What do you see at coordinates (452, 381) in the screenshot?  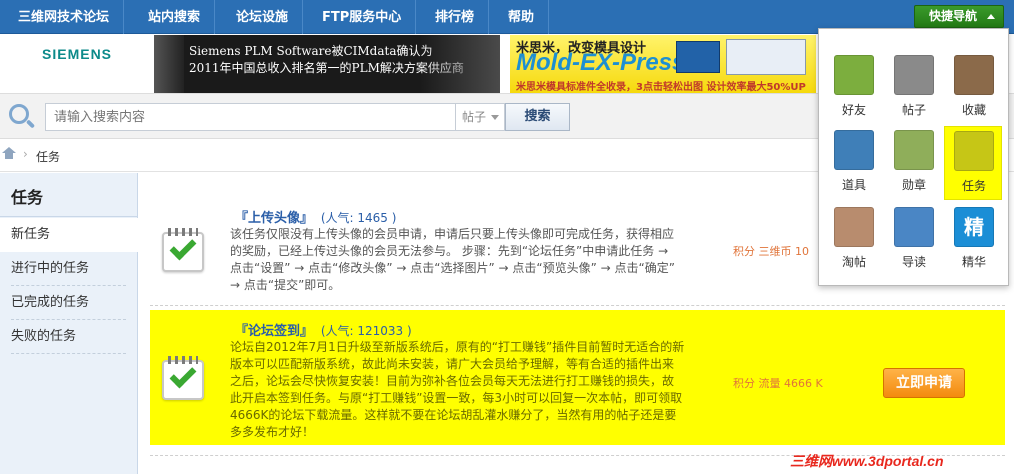 I see `desc-line: 之后，论坛会尽快恢复安装！目前为弥补各位会员每天无法进行打工赚钱的损失，故` at bounding box center [452, 381].